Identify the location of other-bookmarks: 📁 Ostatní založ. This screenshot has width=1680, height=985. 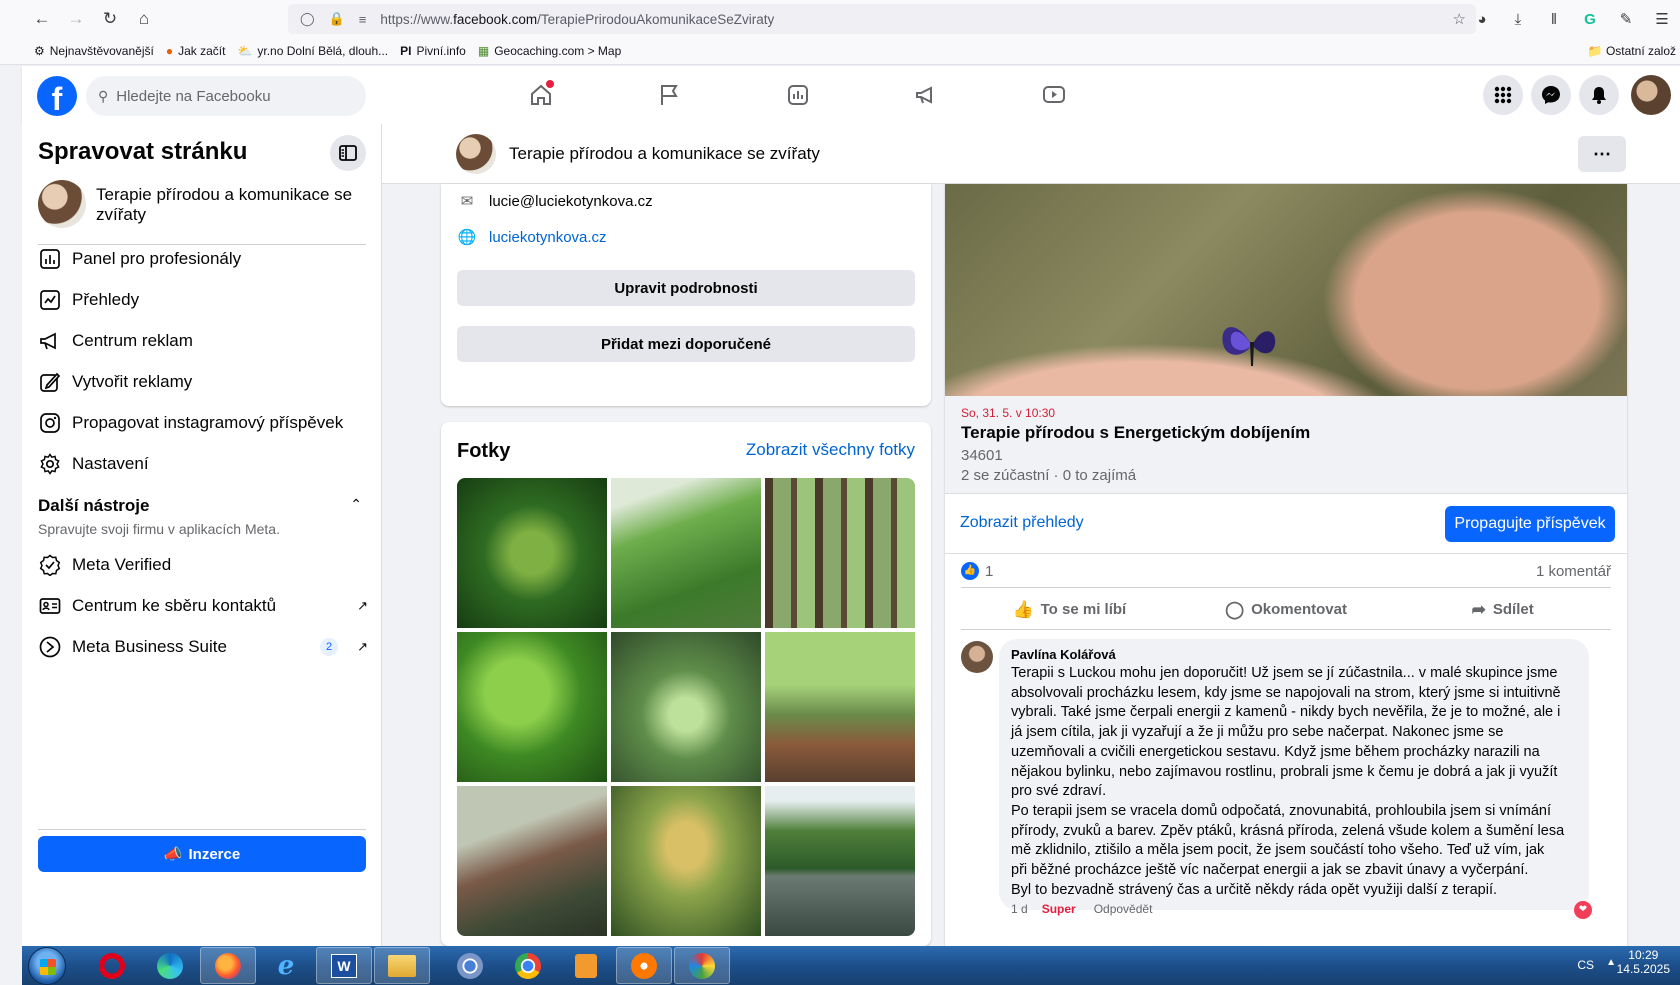
(1632, 51).